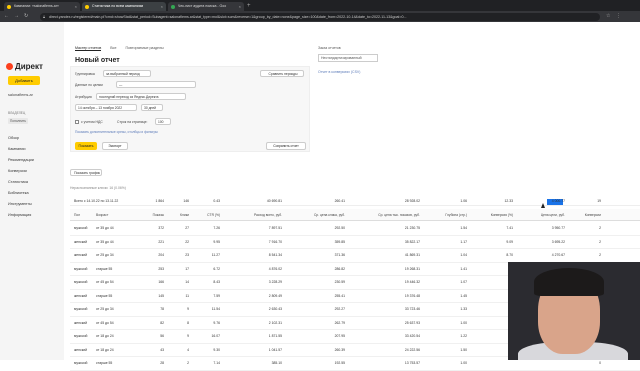 The image size is (640, 371). Describe the element at coordinates (127, 73) in the screenshot. I see `grouping-select: за выбранный период` at that location.